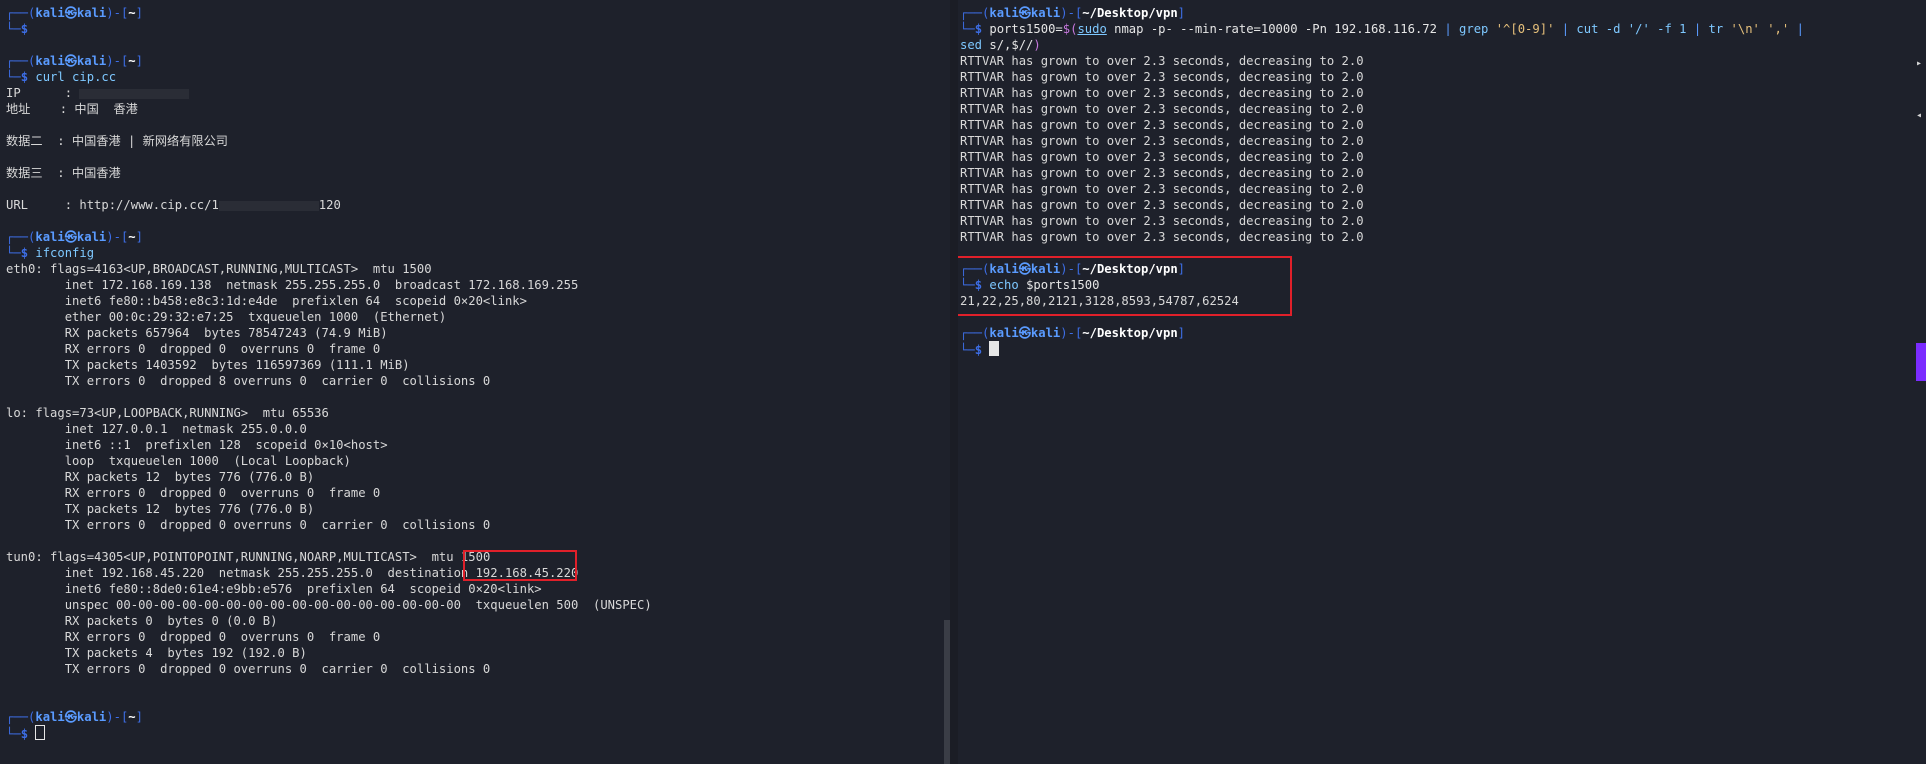 This screenshot has width=1926, height=764. I want to click on ports-output: 21,22,25,80,2121,3128,8593,54787,62524, so click(1099, 301).